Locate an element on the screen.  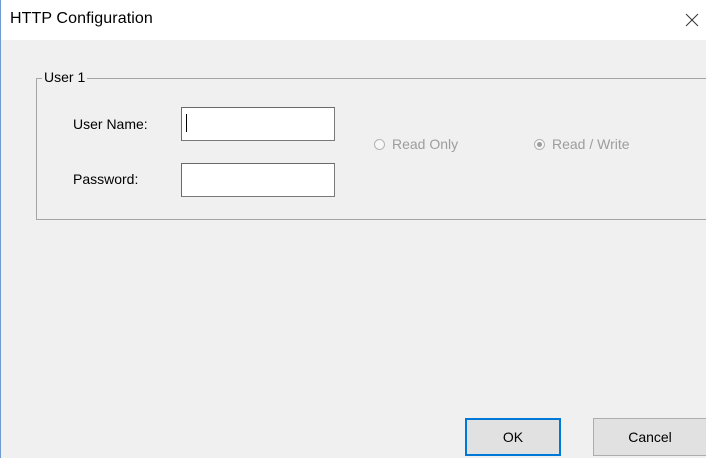
cancel-button: Cancel is located at coordinates (649, 437).